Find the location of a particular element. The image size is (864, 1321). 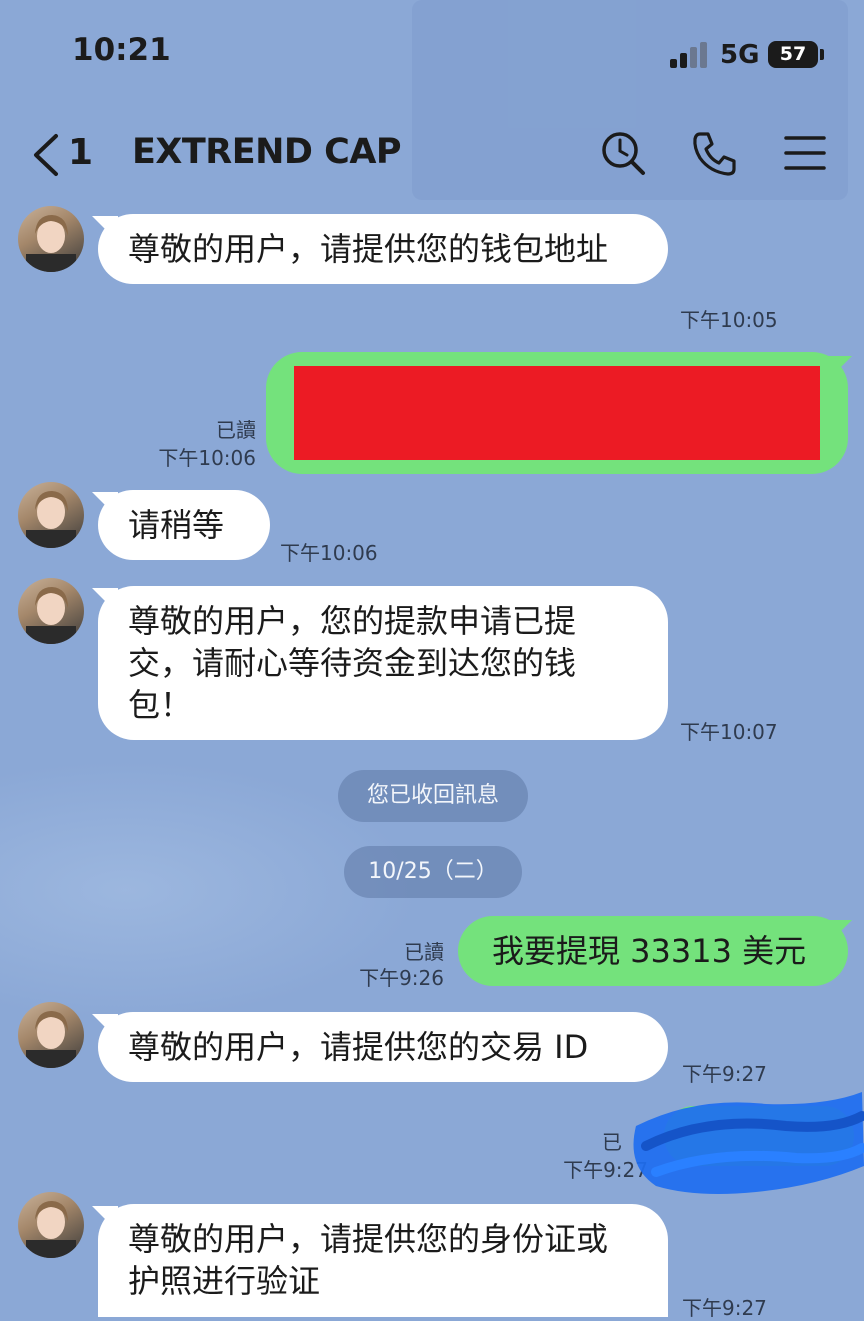

unread-count: 1 is located at coordinates (80, 152).